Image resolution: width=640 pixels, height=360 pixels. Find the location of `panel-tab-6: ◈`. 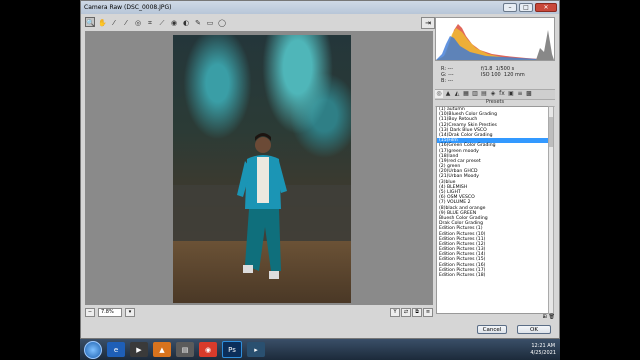

panel-tab-6: ◈ is located at coordinates (493, 94).